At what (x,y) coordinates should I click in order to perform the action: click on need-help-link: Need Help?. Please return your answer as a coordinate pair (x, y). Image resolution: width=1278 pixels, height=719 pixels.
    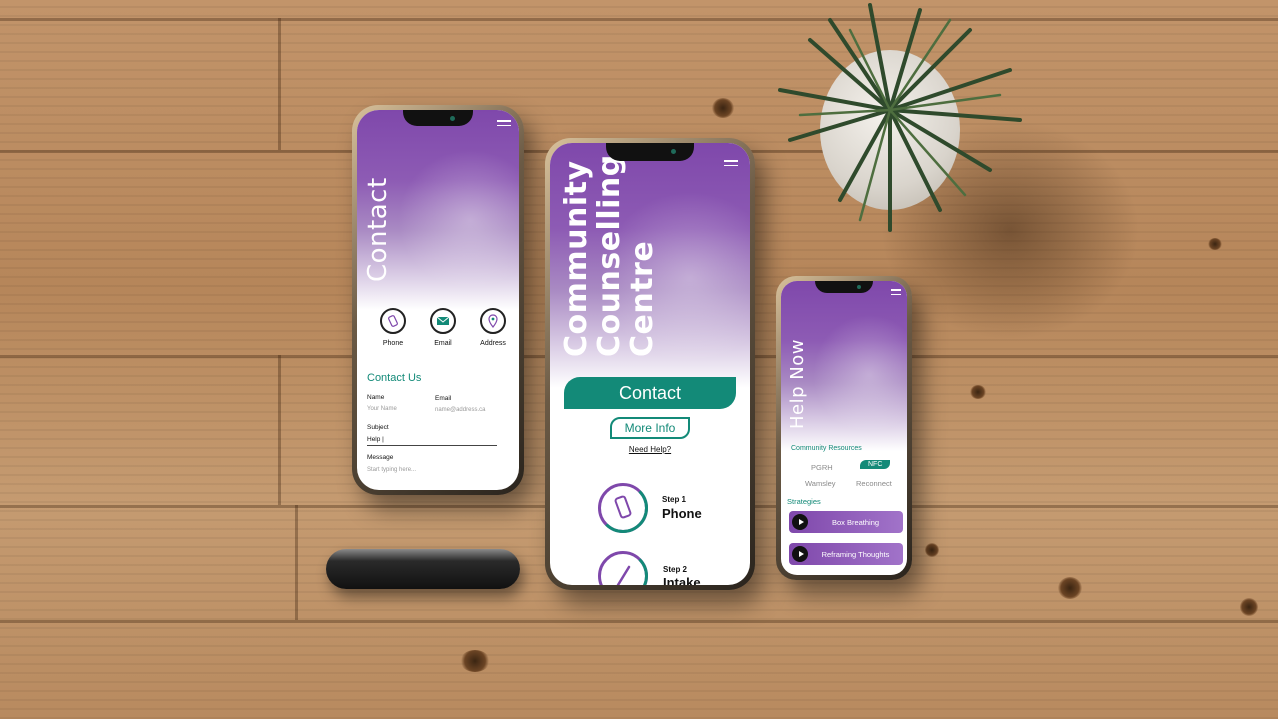
    Looking at the image, I should click on (650, 449).